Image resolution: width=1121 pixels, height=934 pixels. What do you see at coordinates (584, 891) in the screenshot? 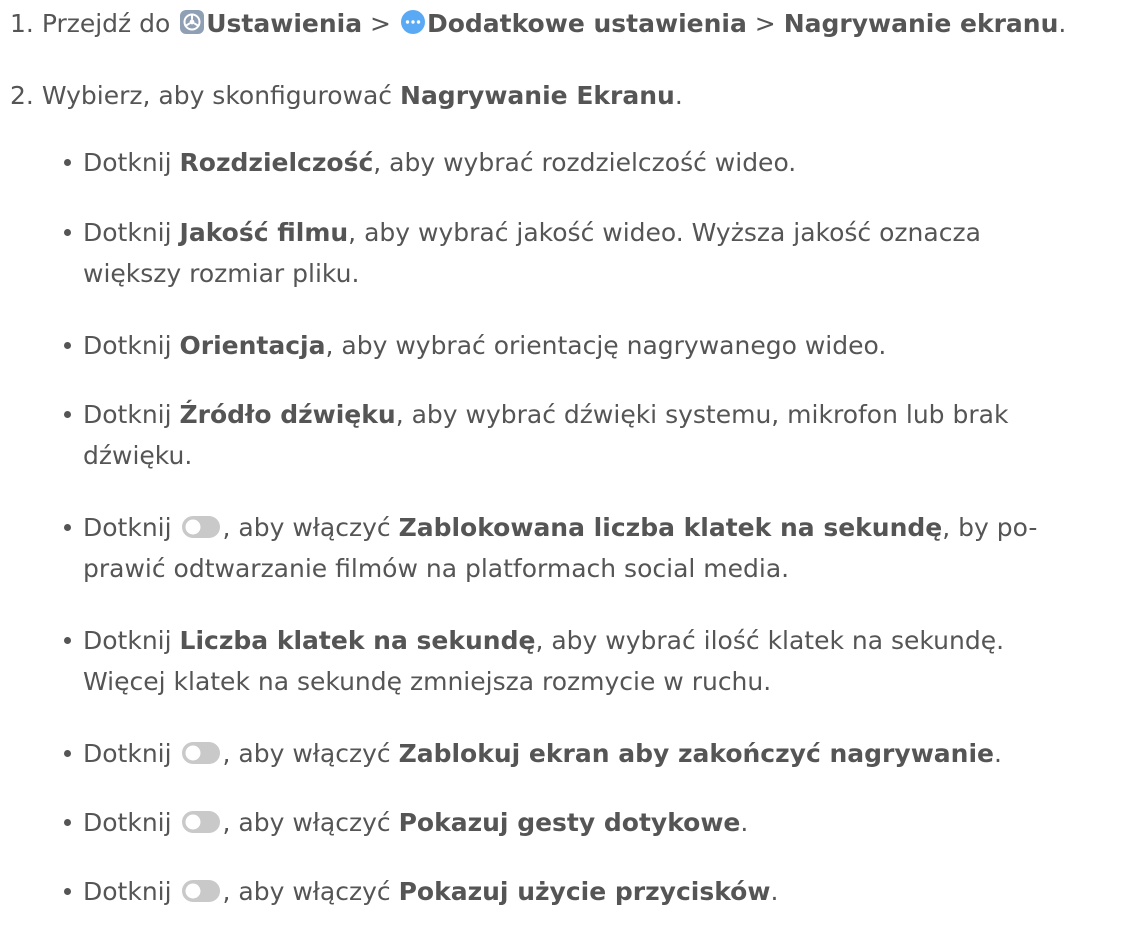
I see `option-name: Pokazuj użycie przycisków` at bounding box center [584, 891].